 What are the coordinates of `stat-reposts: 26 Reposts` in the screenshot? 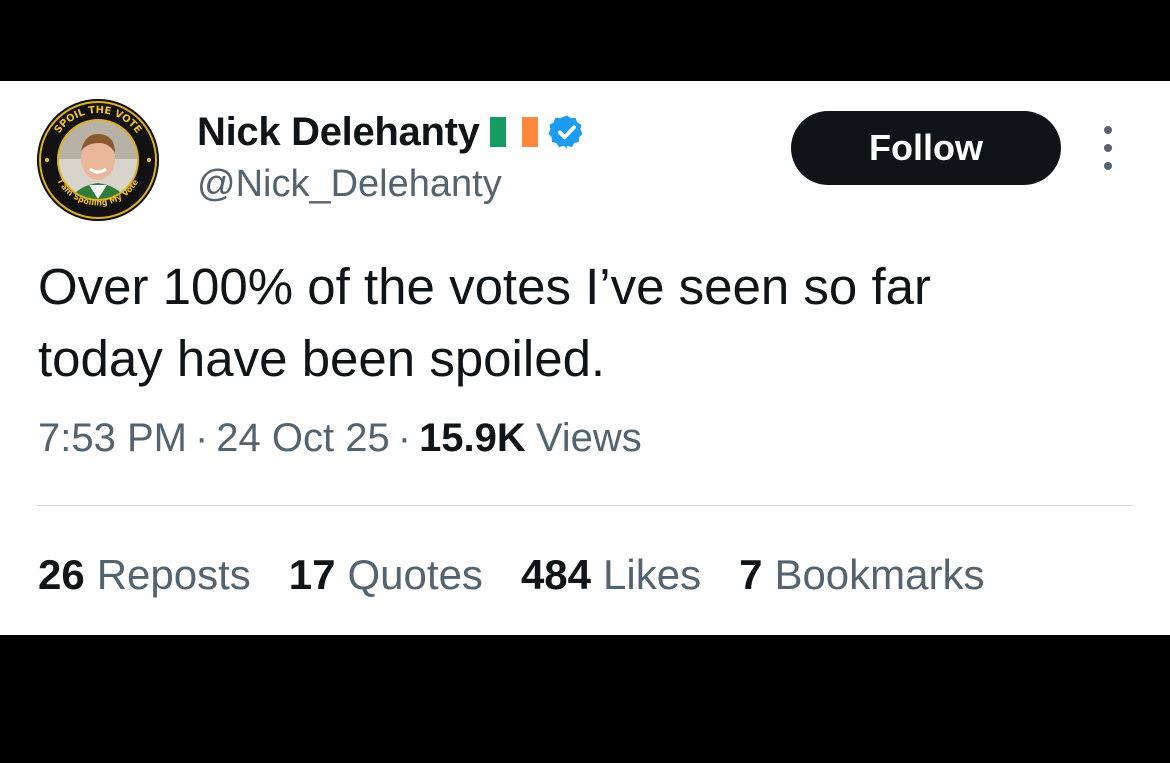 It's located at (144, 575).